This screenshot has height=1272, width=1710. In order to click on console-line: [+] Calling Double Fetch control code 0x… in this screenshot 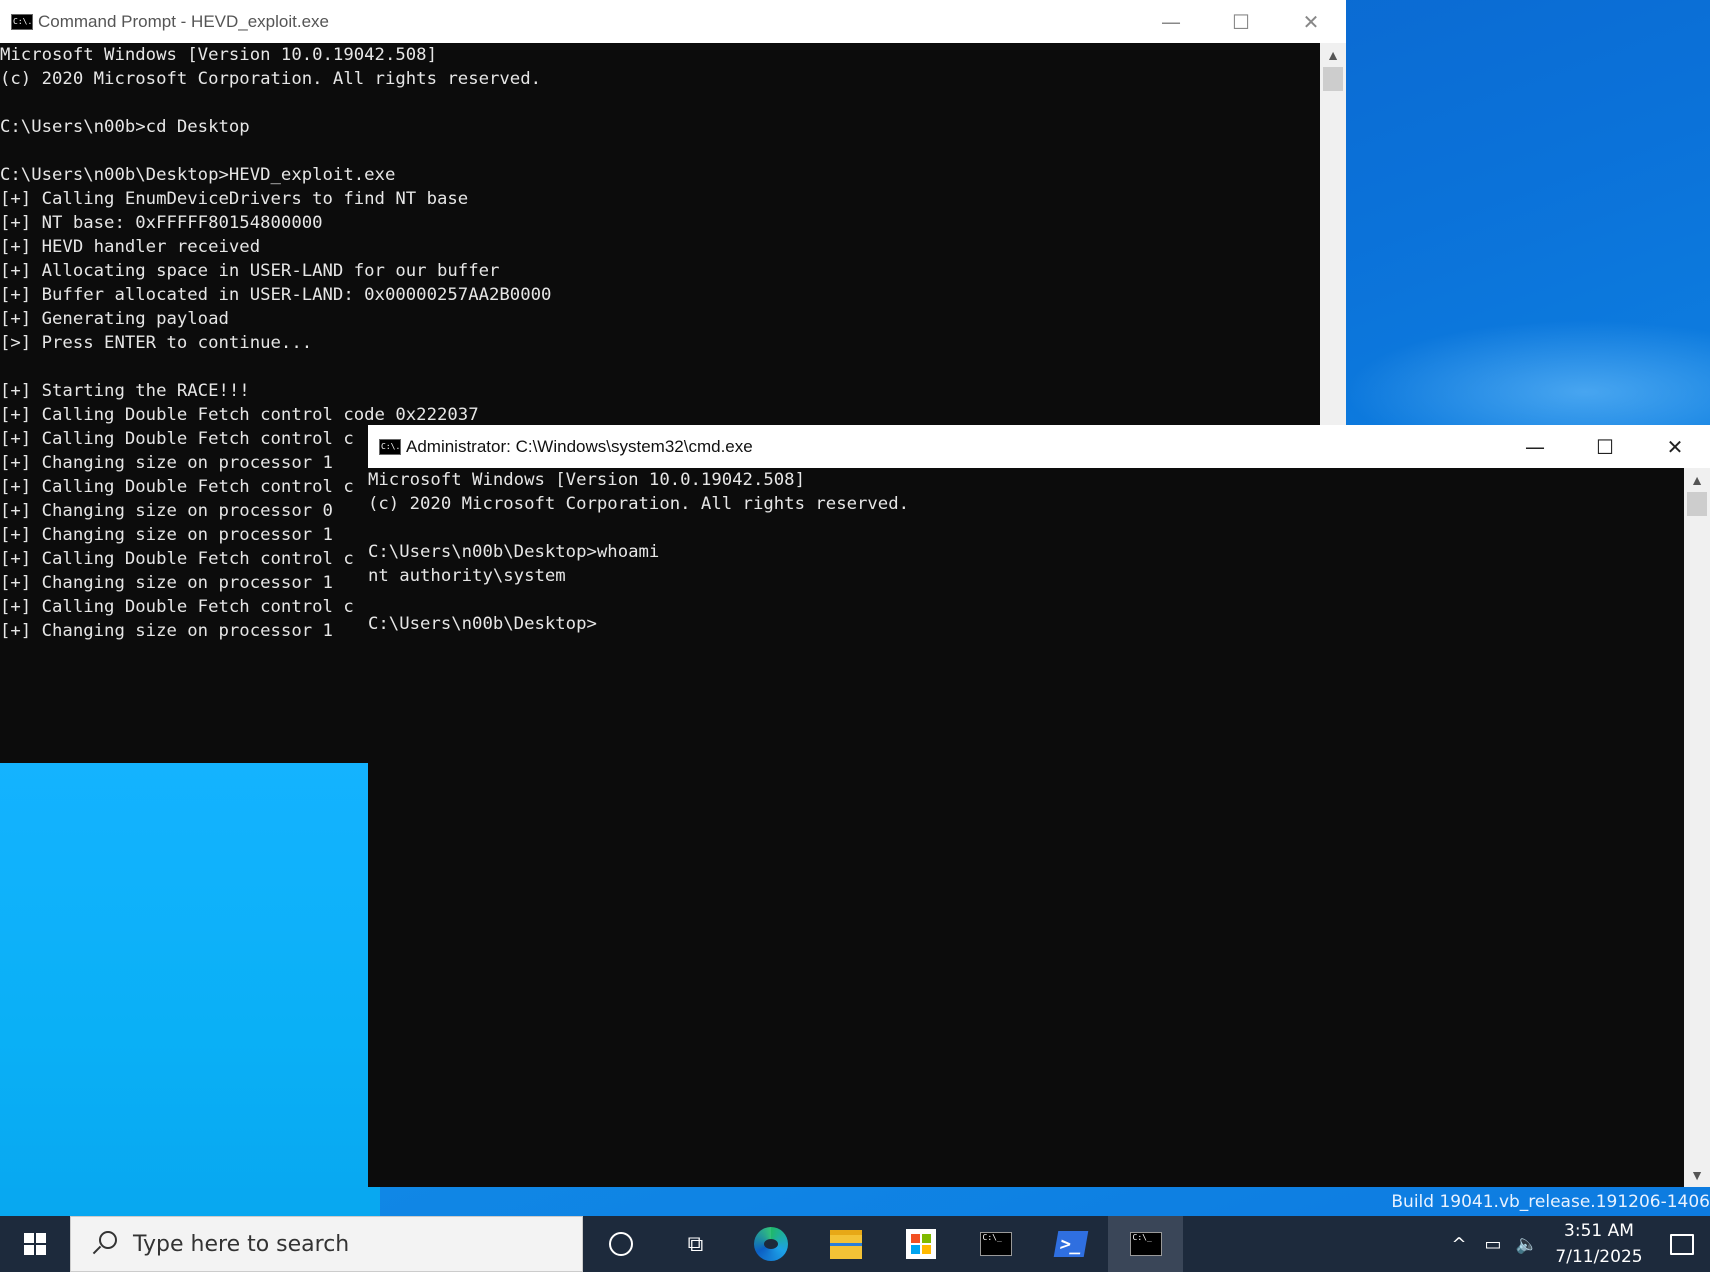, I will do `click(239, 415)`.